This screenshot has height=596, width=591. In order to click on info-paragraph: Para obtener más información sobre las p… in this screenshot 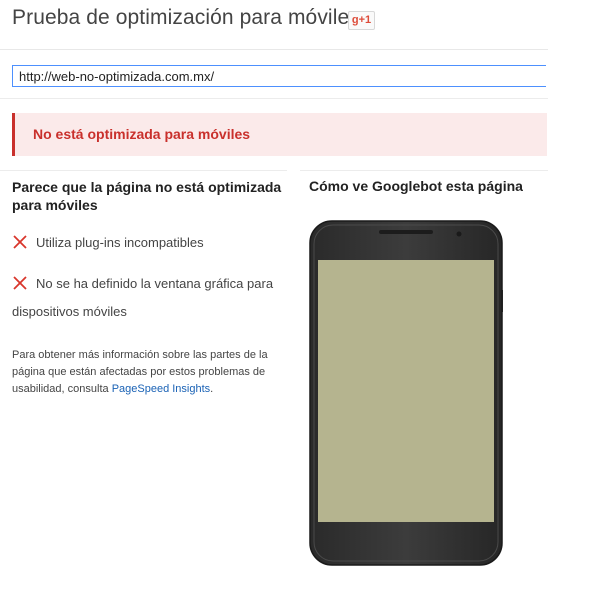, I will do `click(148, 372)`.